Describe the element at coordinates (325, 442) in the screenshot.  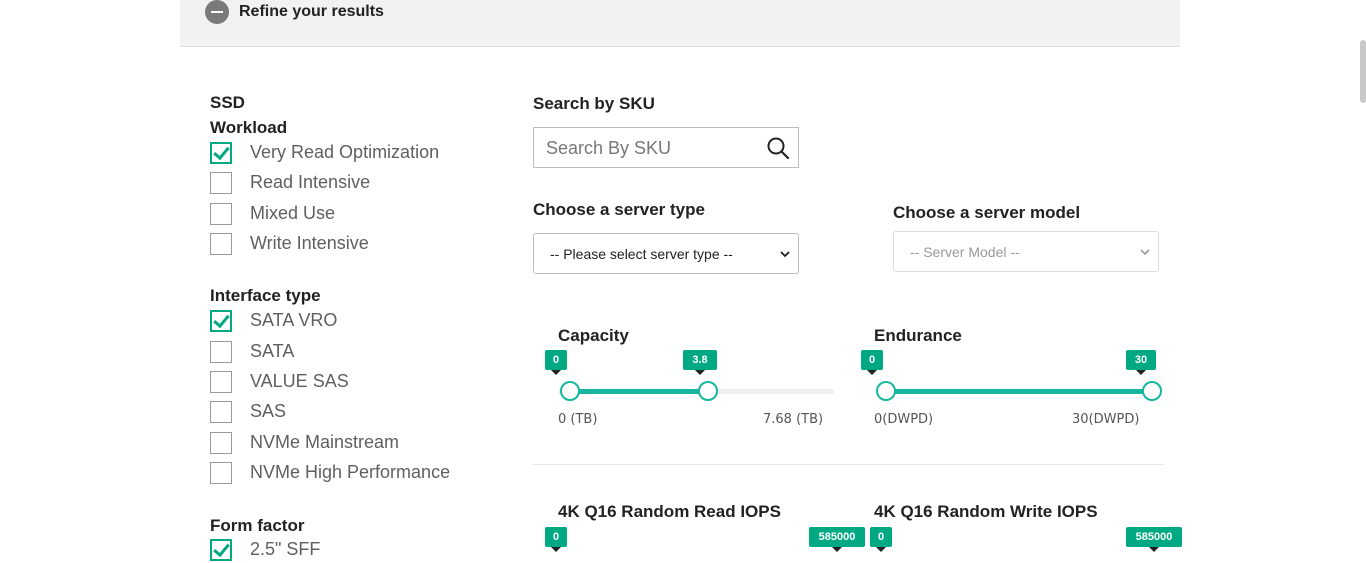
I see `option-label: NVMe Mainstream` at that location.